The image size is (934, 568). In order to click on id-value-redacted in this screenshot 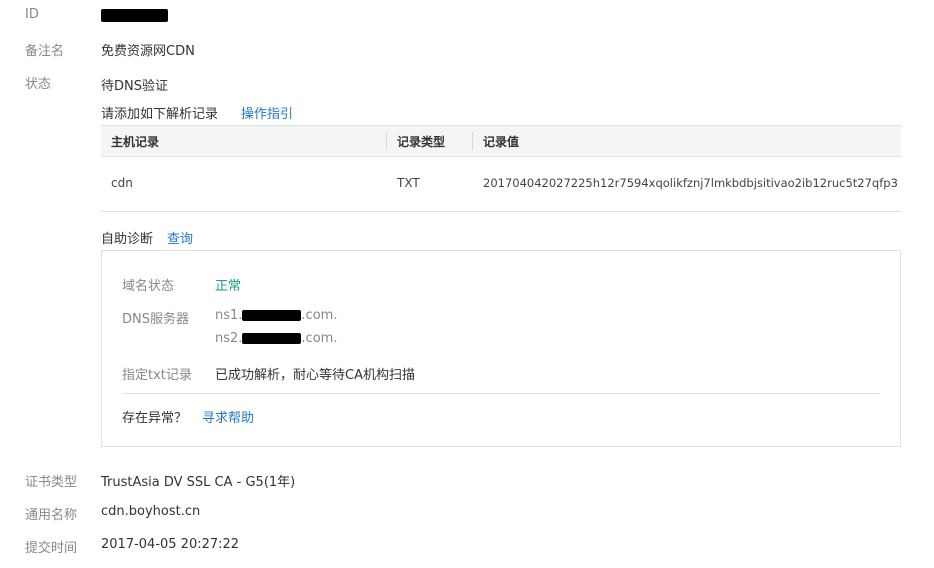, I will do `click(134, 17)`.